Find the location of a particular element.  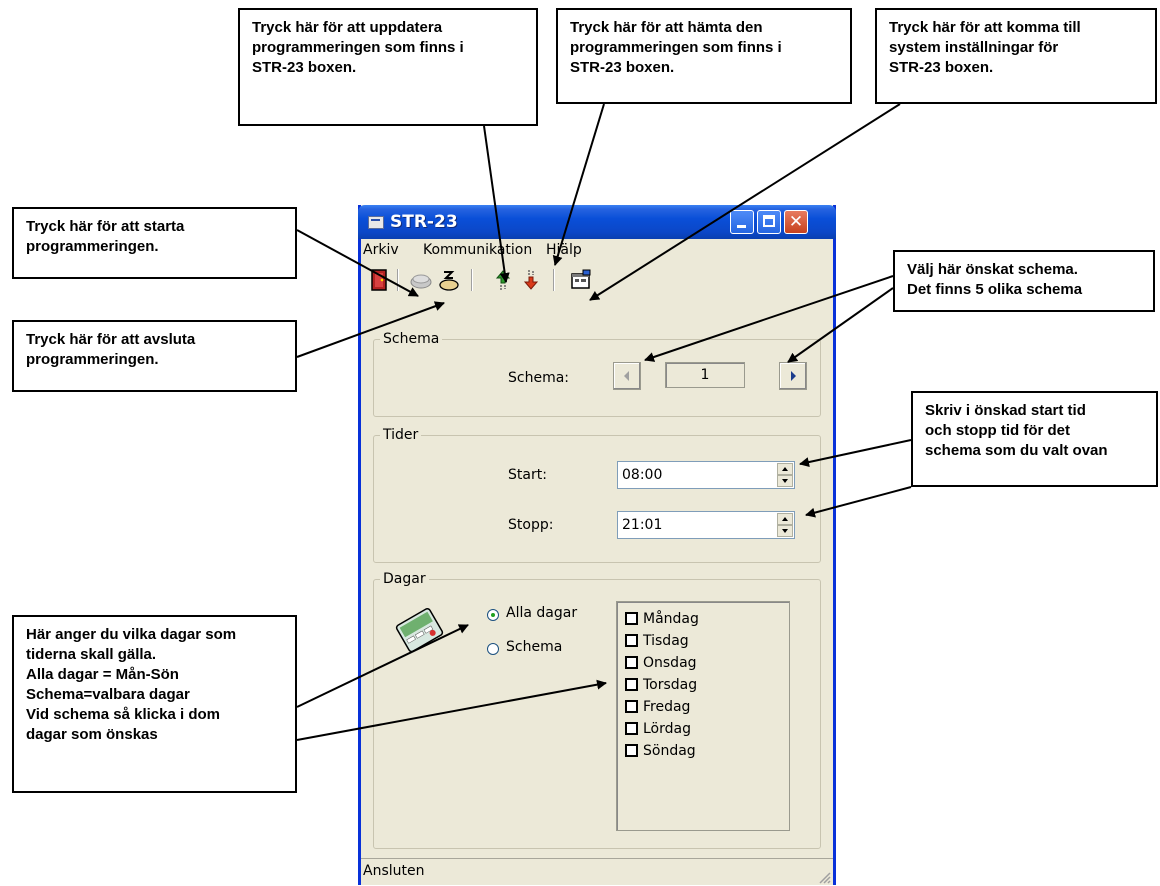

schema-label: Schema: is located at coordinates (539, 378).